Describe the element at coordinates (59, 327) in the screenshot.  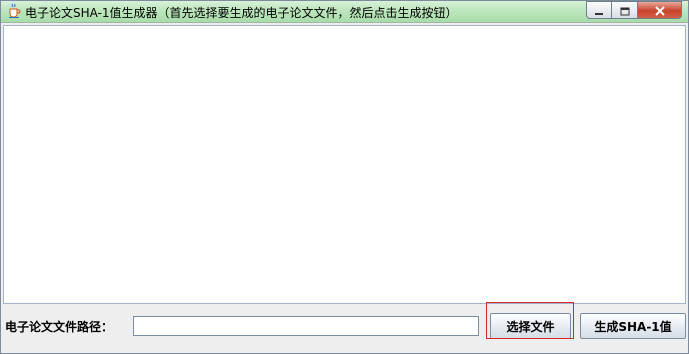
I see `file-path-label: 电子论文文件路径：` at that location.